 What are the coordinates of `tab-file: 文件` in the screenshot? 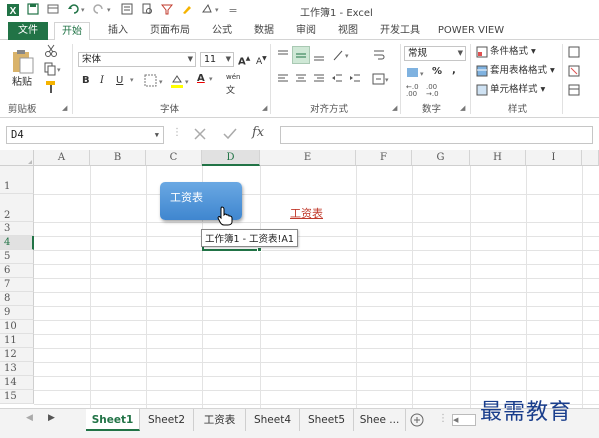 It's located at (28, 31).